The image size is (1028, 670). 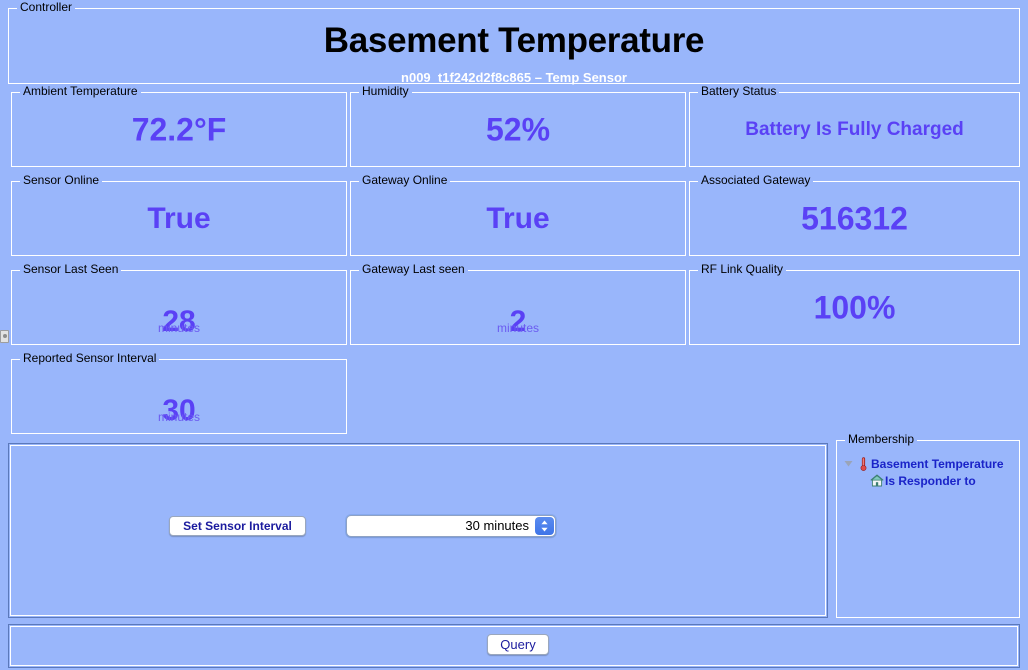 What do you see at coordinates (405, 180) in the screenshot?
I see `stat-label: Gateway Online` at bounding box center [405, 180].